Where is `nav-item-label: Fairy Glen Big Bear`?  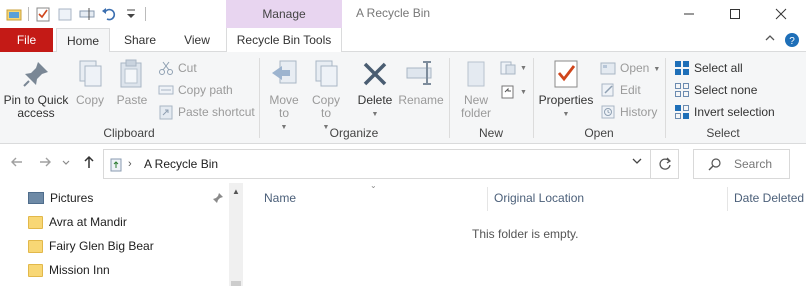 nav-item-label: Fairy Glen Big Bear is located at coordinates (101, 246).